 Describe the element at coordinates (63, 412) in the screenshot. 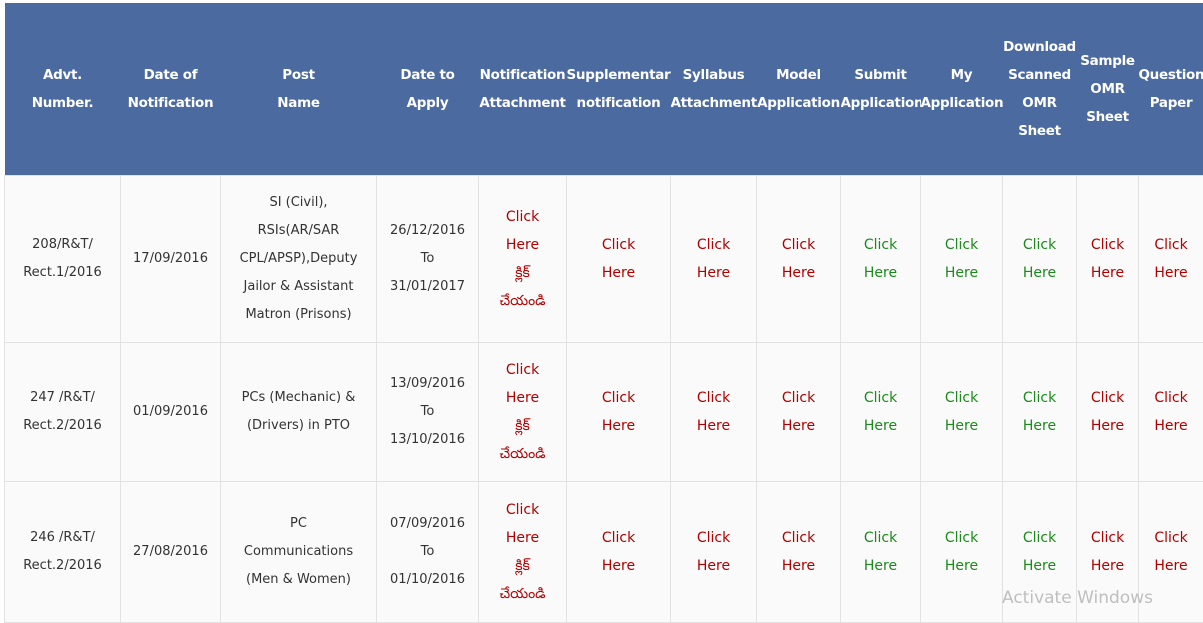

I see `advt-number-cell: 247 /R&T/ Rect.2/2016` at that location.